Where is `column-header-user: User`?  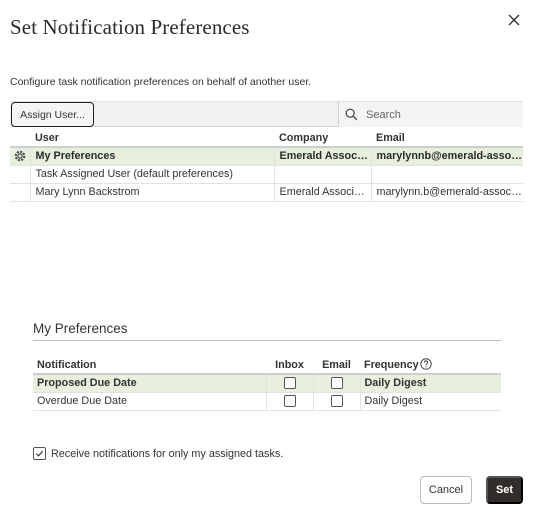 column-header-user: User is located at coordinates (152, 138).